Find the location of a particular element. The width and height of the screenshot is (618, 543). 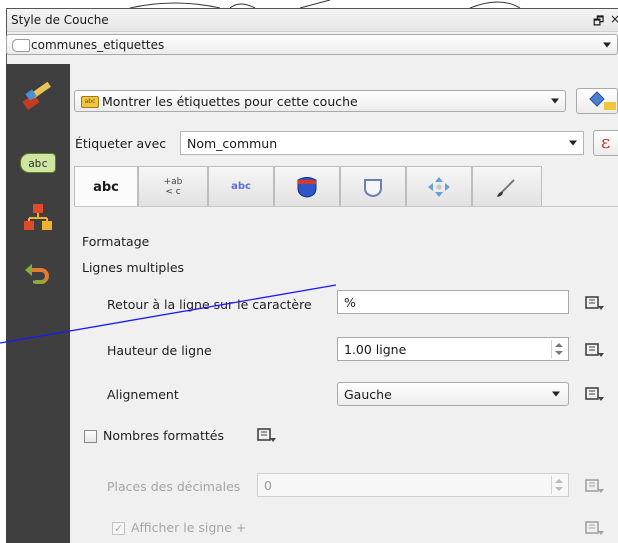

placement-icon is located at coordinates (439, 186).